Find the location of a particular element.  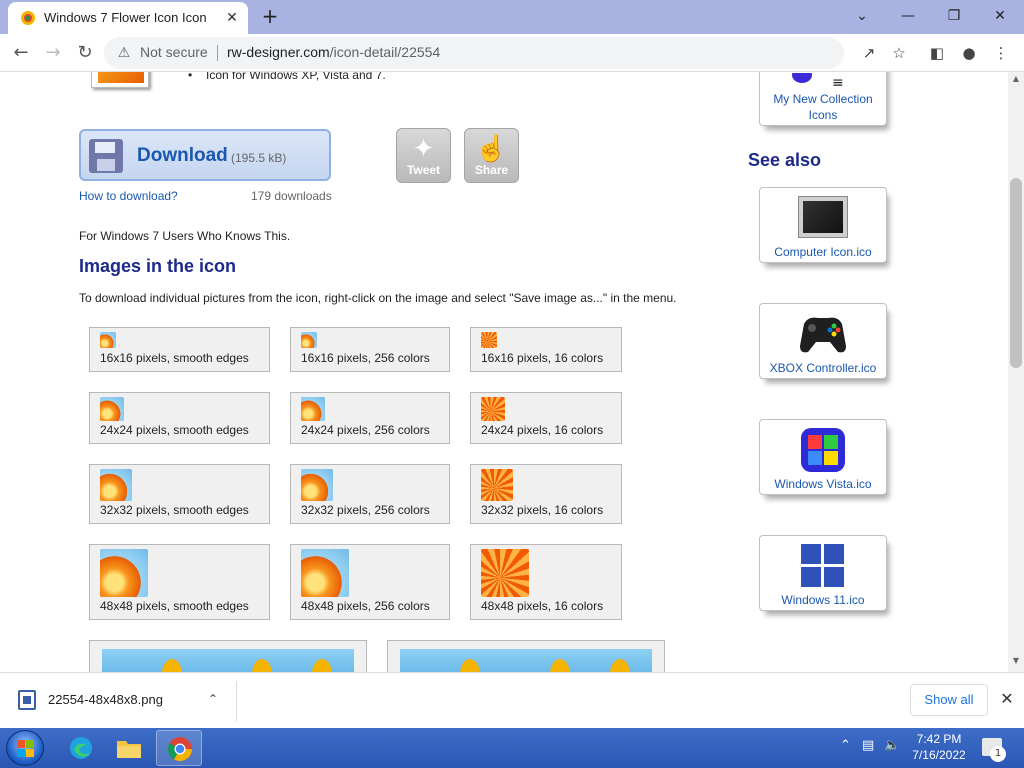

close-shelf-icon: ✕ is located at coordinates (1007, 699).